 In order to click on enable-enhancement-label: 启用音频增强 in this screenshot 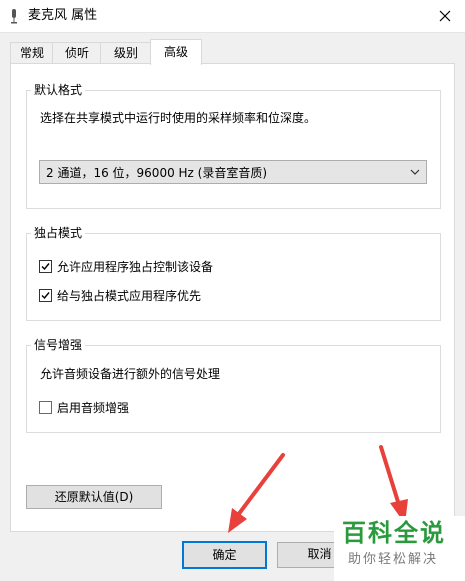, I will do `click(93, 408)`.